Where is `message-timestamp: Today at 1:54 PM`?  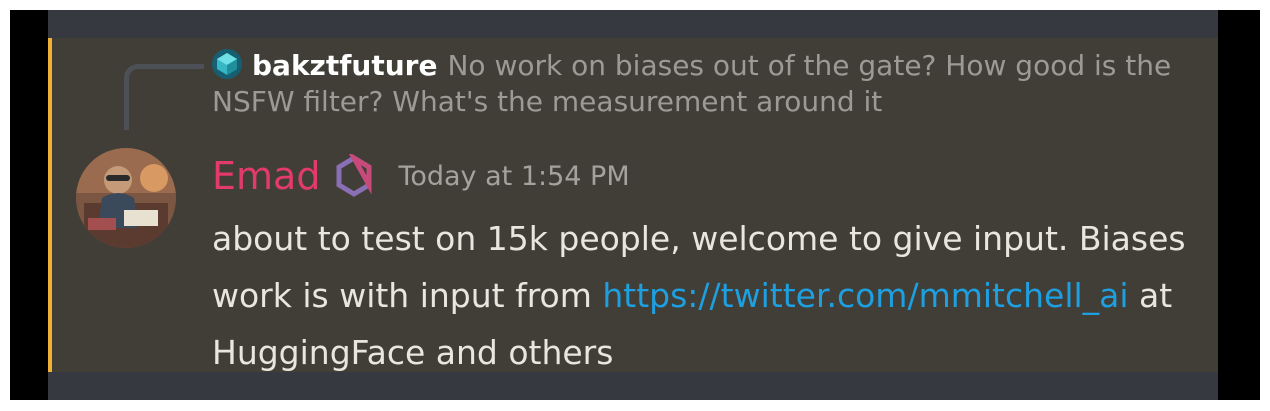 message-timestamp: Today at 1:54 PM is located at coordinates (514, 176).